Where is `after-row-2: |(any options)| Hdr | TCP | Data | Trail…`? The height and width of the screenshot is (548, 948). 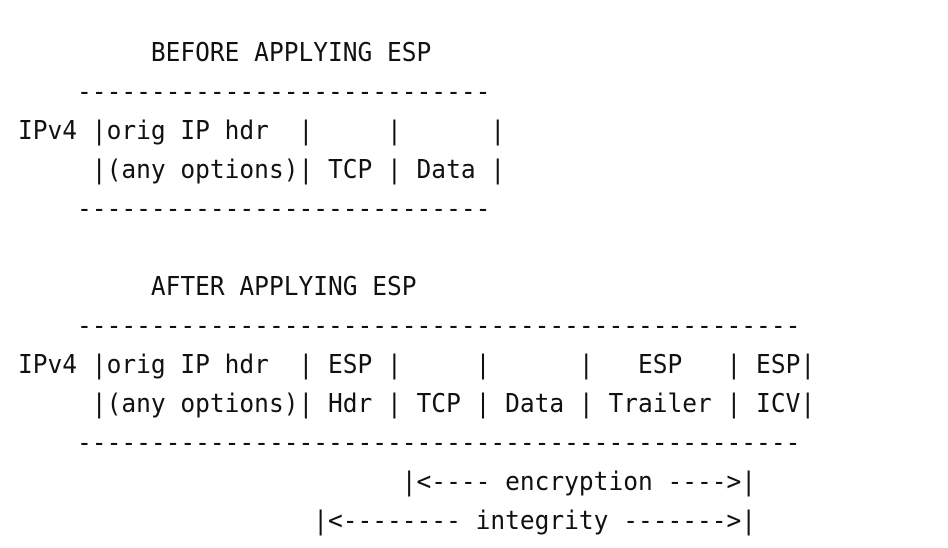 after-row-2: |(any options)| Hdr | TCP | Data | Trail… is located at coordinates (417, 404).